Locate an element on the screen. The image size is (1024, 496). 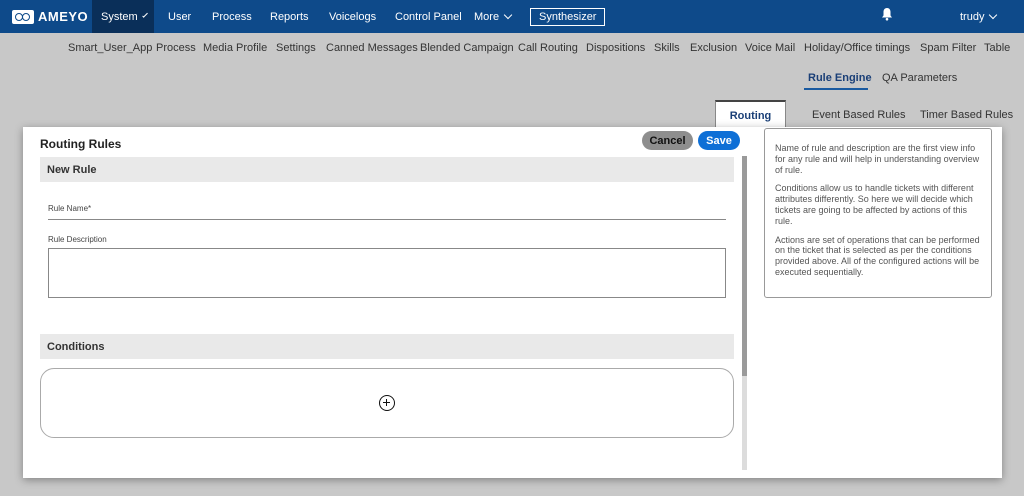
nav-user-label: User is located at coordinates (180, 16).